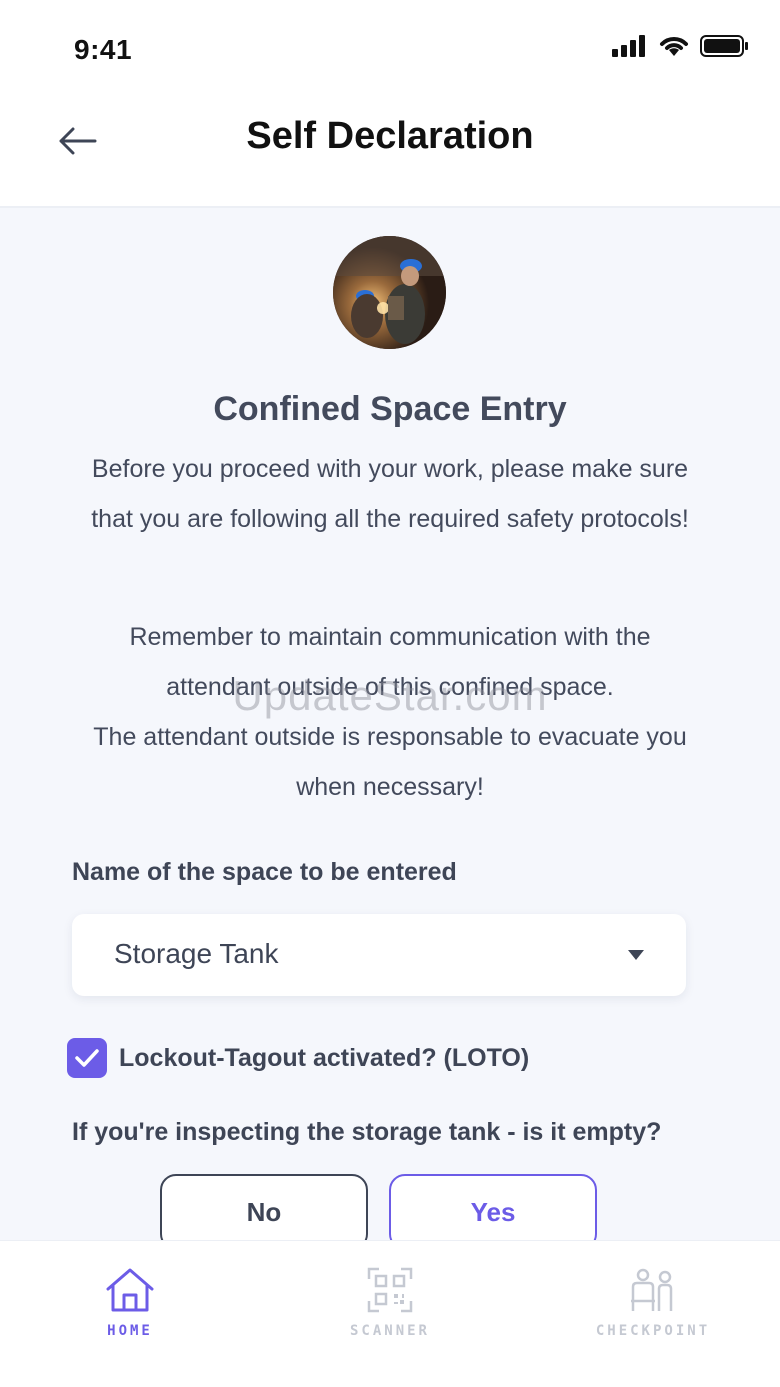 Image resolution: width=780 pixels, height=1387 pixels. What do you see at coordinates (324, 1057) in the screenshot?
I see `loto-label: Lockout-Tagout activated? (LOTO)` at bounding box center [324, 1057].